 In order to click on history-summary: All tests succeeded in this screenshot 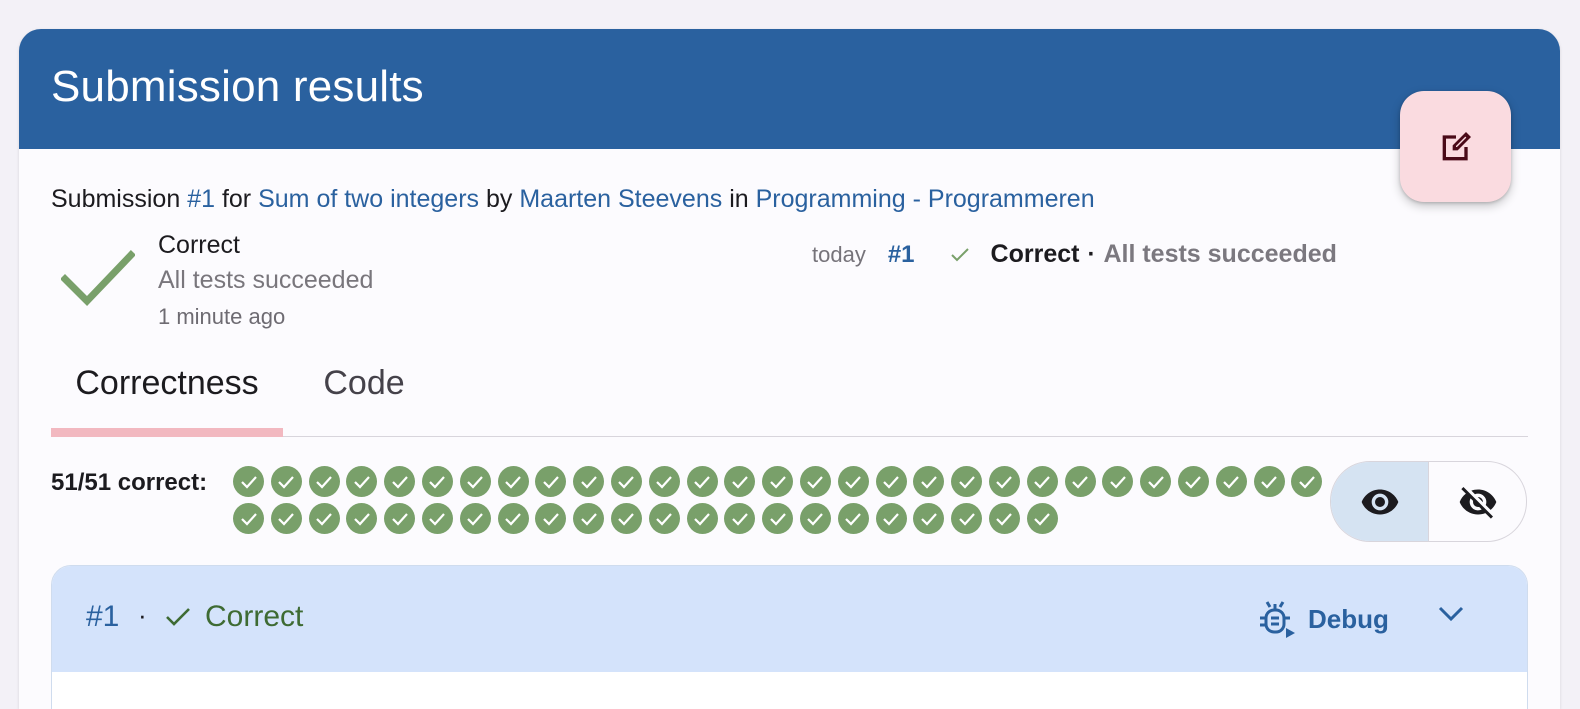, I will do `click(1220, 254)`.